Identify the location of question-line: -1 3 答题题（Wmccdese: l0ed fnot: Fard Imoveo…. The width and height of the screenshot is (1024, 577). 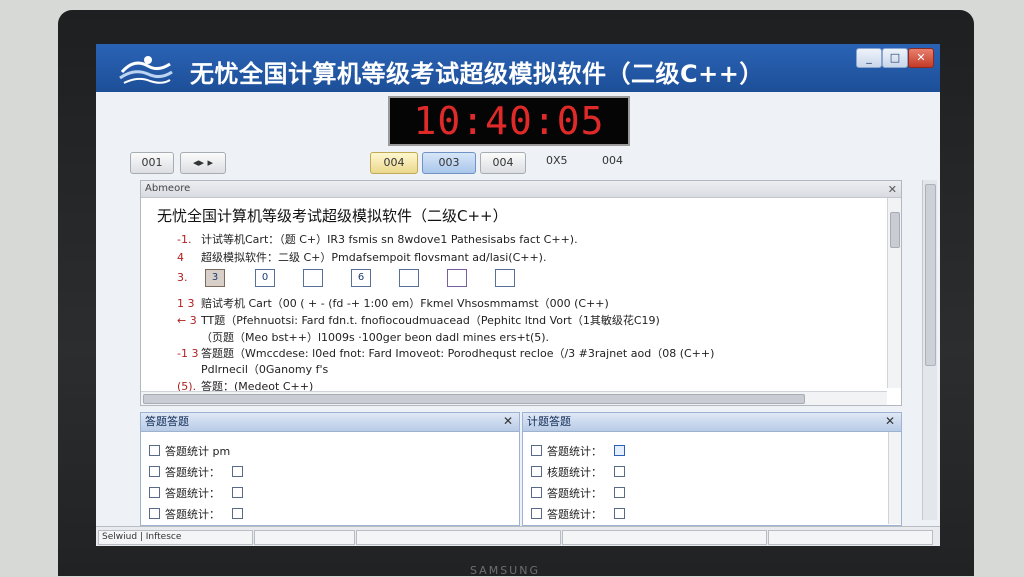
(446, 353).